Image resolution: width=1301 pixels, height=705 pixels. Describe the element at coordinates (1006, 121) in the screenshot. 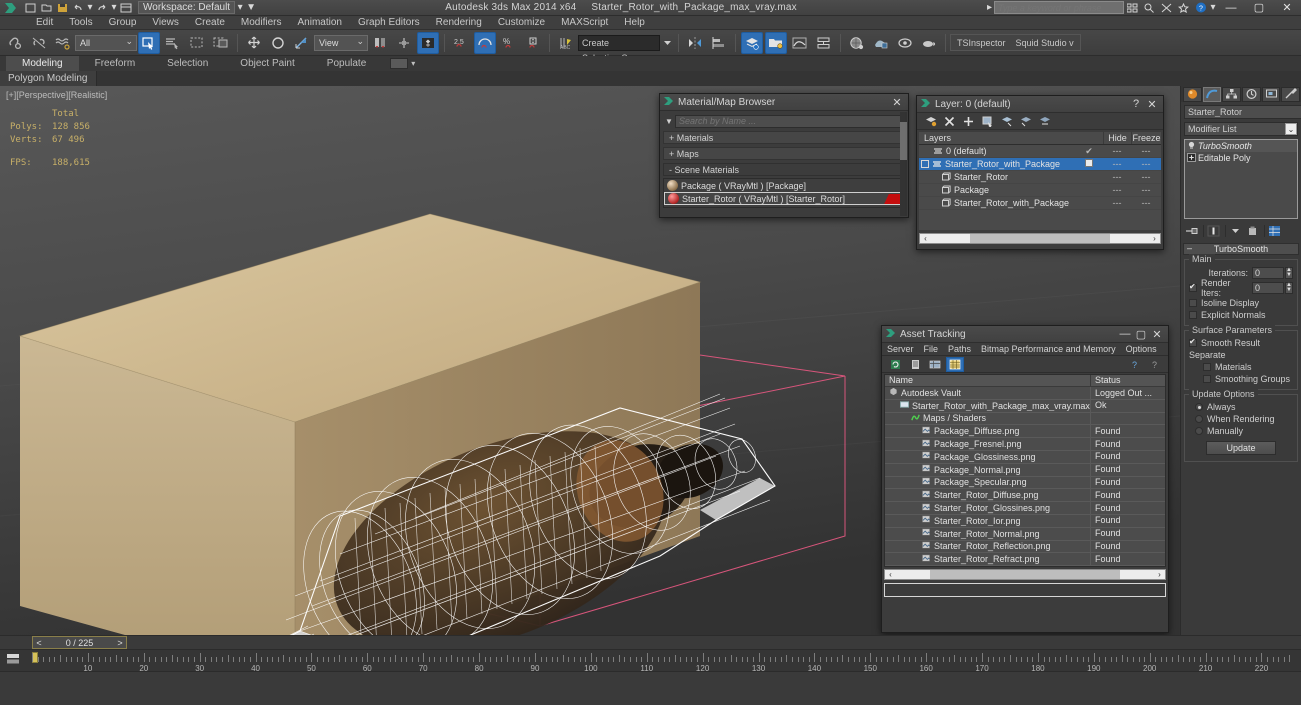

I see `highlight-selected-objects-icon` at that location.